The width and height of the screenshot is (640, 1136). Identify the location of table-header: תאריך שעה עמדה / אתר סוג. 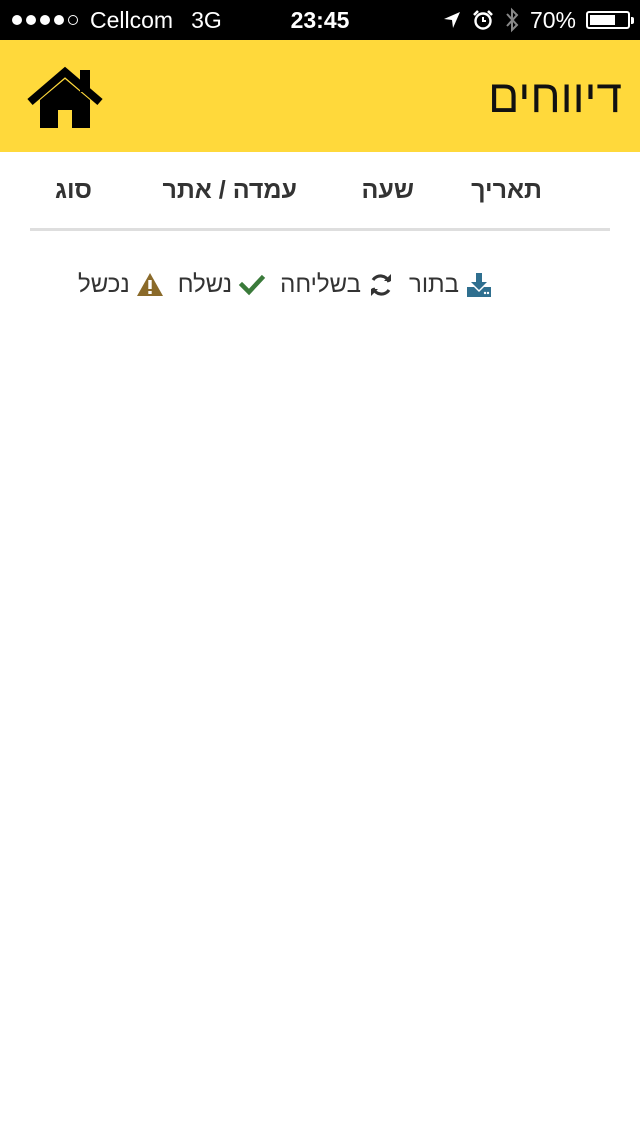
(320, 191).